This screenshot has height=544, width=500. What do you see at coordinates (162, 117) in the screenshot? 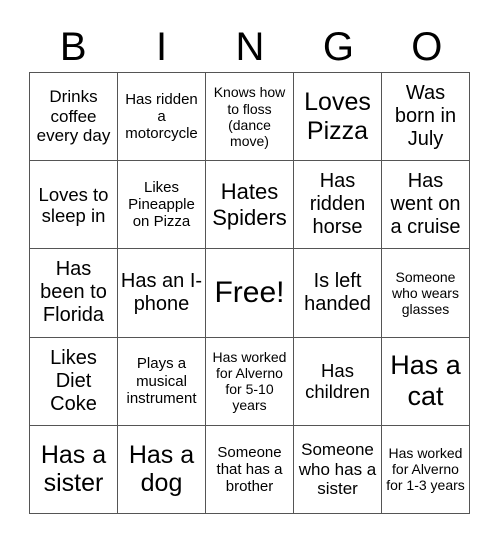
I see `bingo-cell: Has ridden a motorcycle` at bounding box center [162, 117].